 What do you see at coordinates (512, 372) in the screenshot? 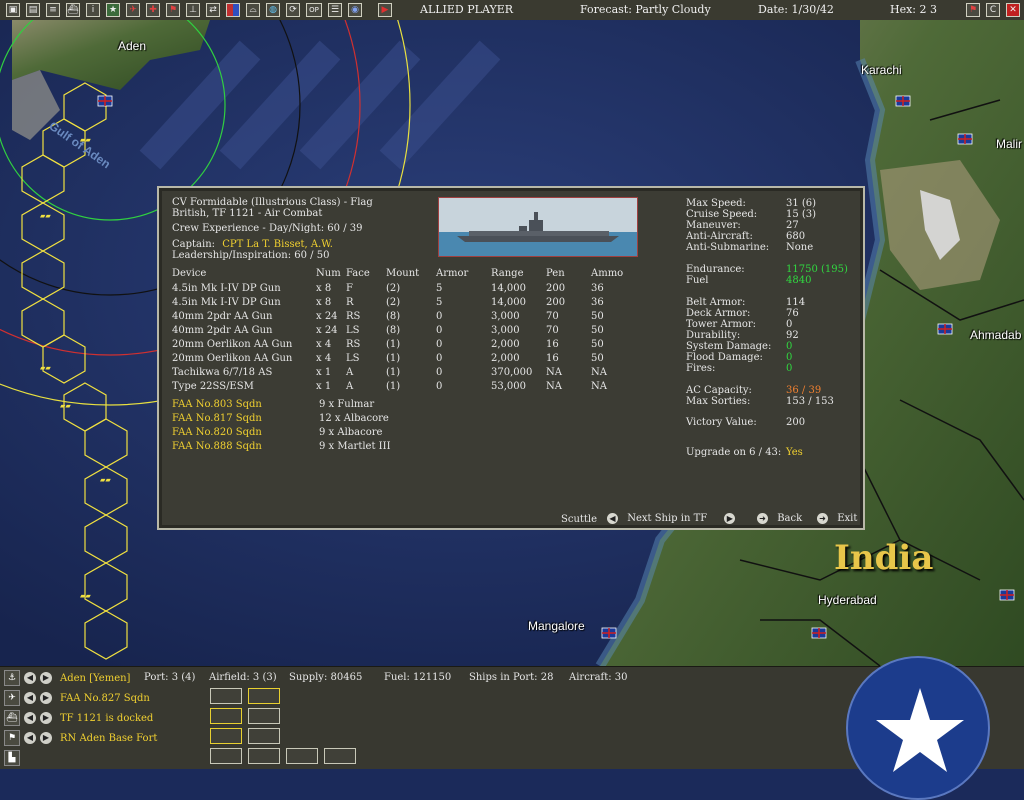
I see `device-cell-range: 370,000` at bounding box center [512, 372].